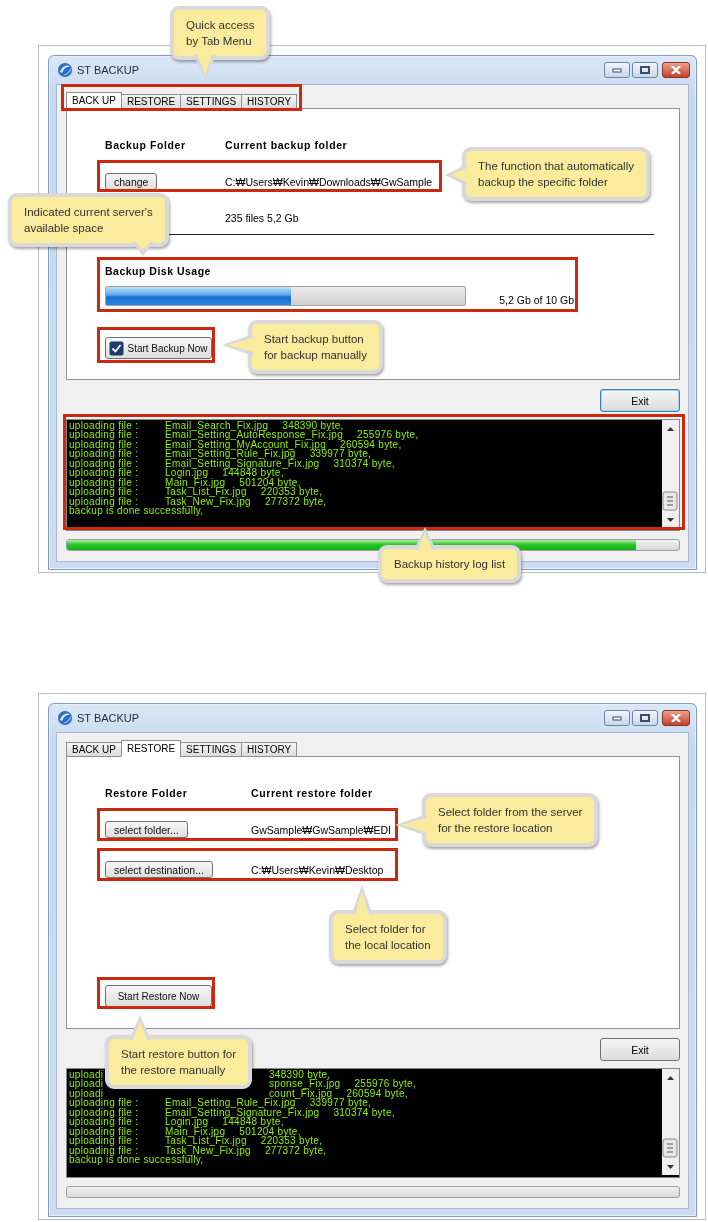 This screenshot has height=1222, width=708. What do you see at coordinates (94, 749) in the screenshot?
I see `tab: BACK UP` at bounding box center [94, 749].